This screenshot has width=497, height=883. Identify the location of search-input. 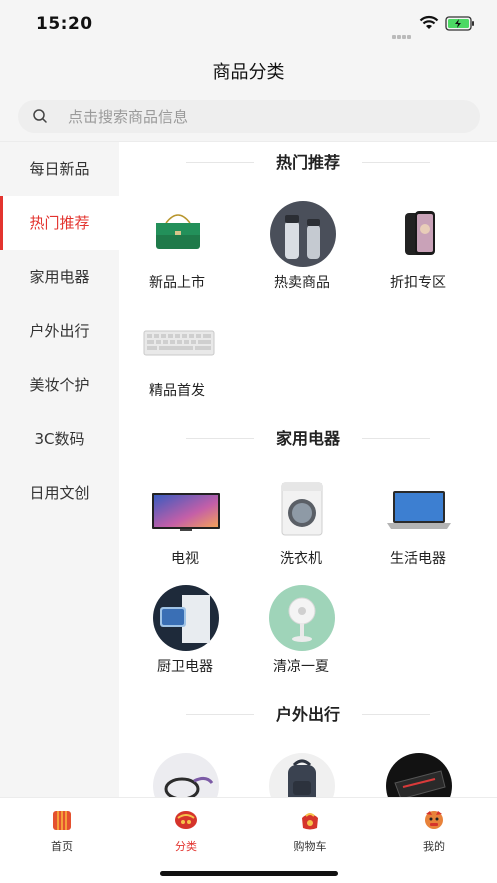
(268, 116).